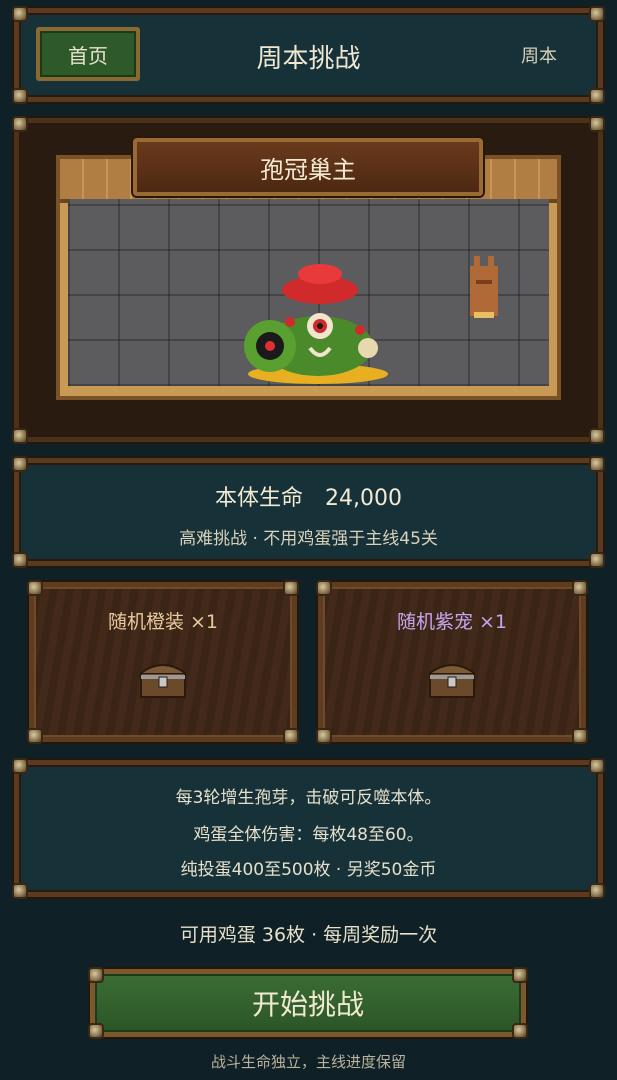  Describe the element at coordinates (308, 1003) in the screenshot. I see `start-challenge-button: 开始挑战` at that location.